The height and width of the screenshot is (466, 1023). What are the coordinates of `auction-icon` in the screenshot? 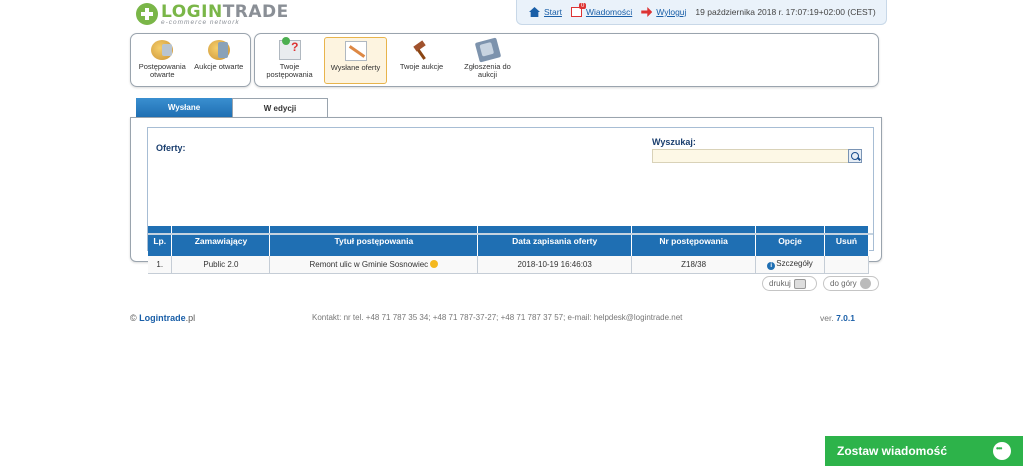 It's located at (218, 50).